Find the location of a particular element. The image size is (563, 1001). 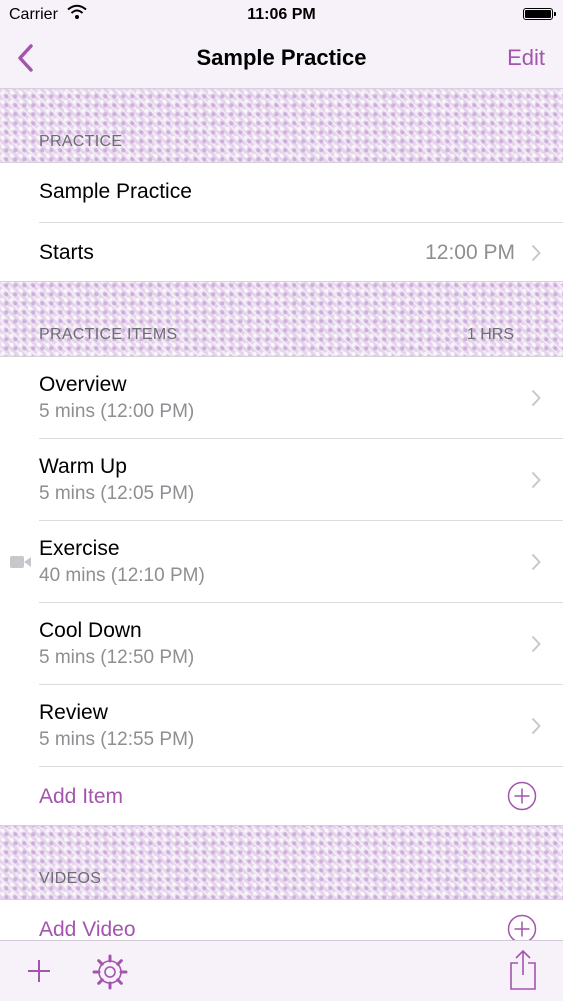

list-item-cool-down: Cool Down 5 mins (12:50 PM) is located at coordinates (281, 644).